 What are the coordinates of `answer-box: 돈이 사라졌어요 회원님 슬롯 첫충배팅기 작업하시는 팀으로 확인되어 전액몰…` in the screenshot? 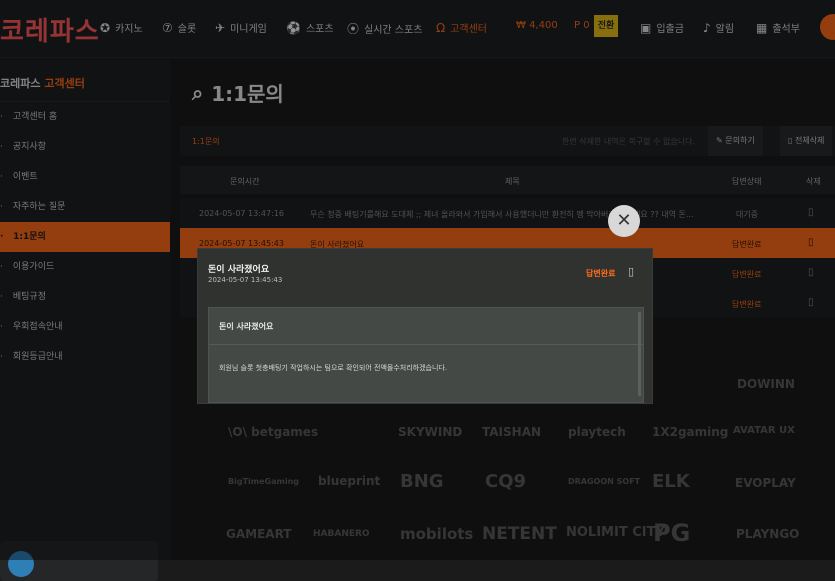 It's located at (426, 355).